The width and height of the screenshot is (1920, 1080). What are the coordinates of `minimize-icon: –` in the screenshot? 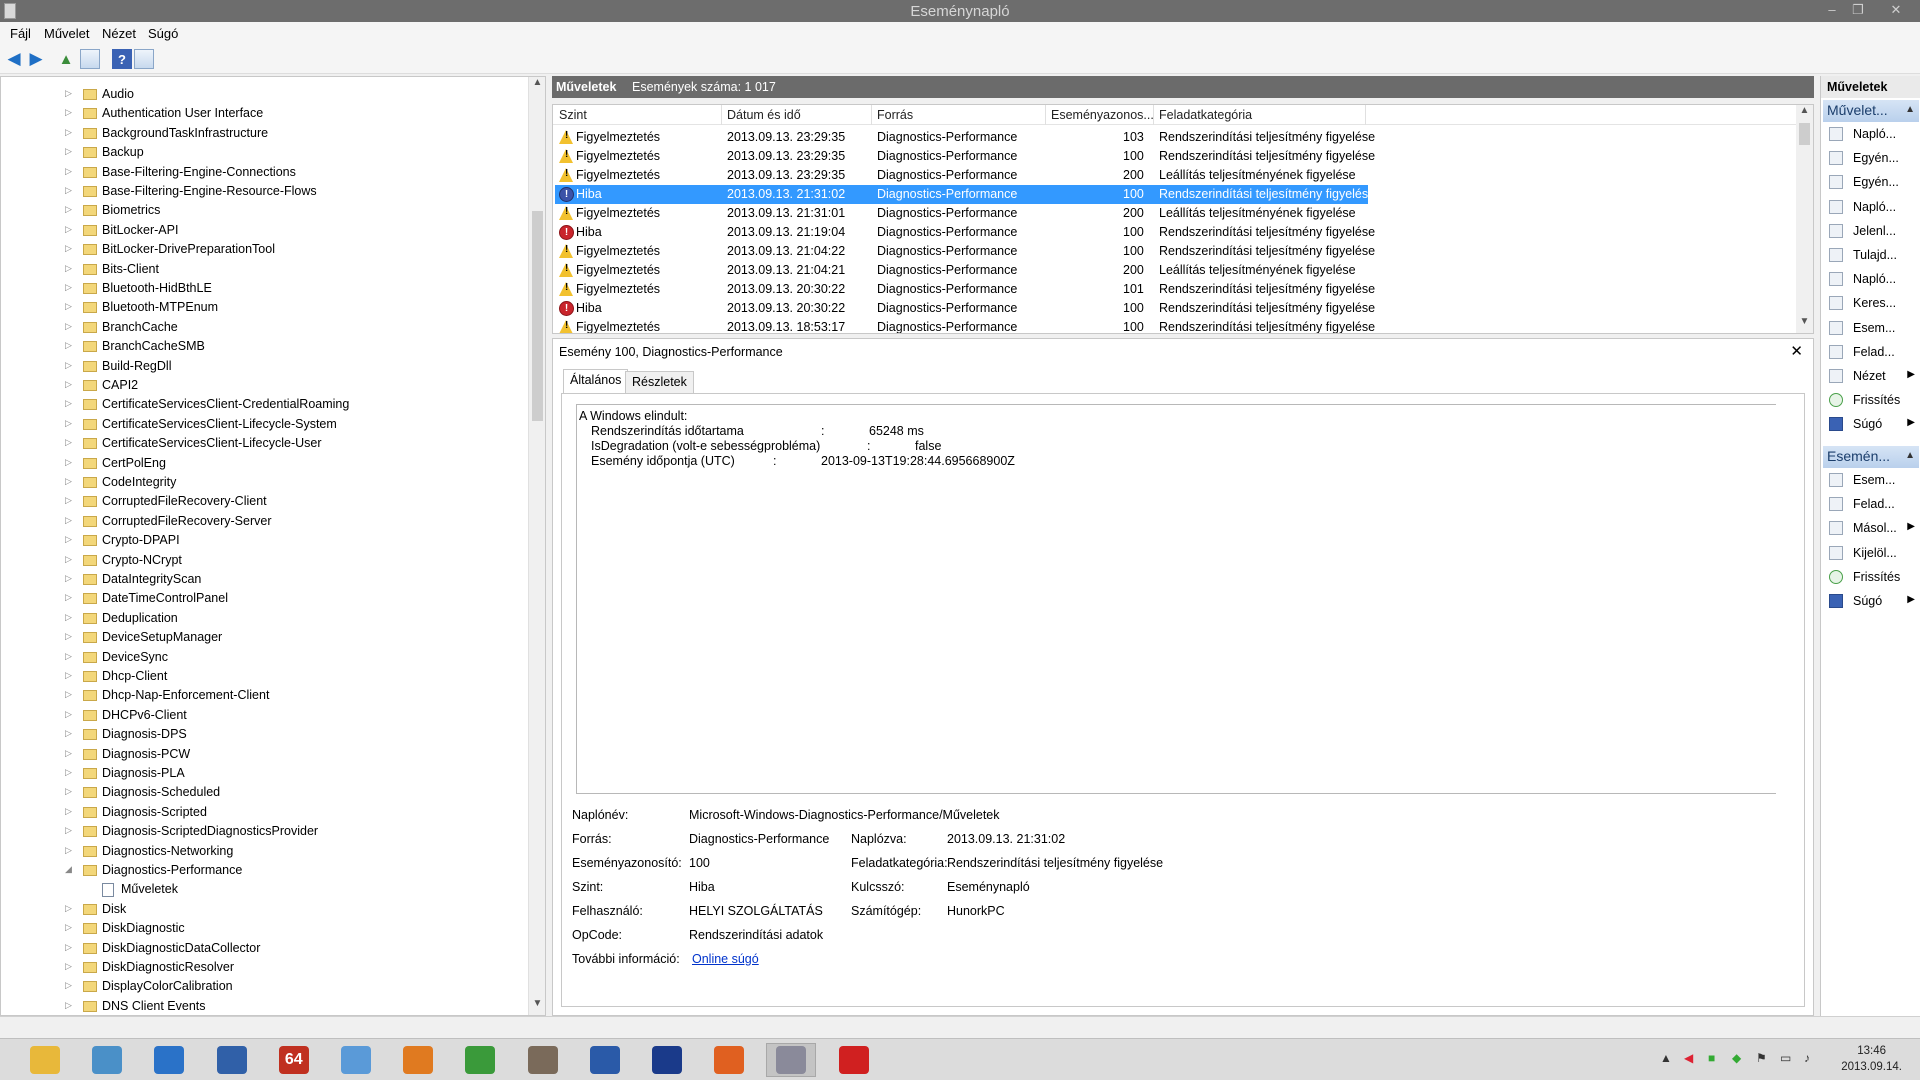 It's located at (1832, 9).